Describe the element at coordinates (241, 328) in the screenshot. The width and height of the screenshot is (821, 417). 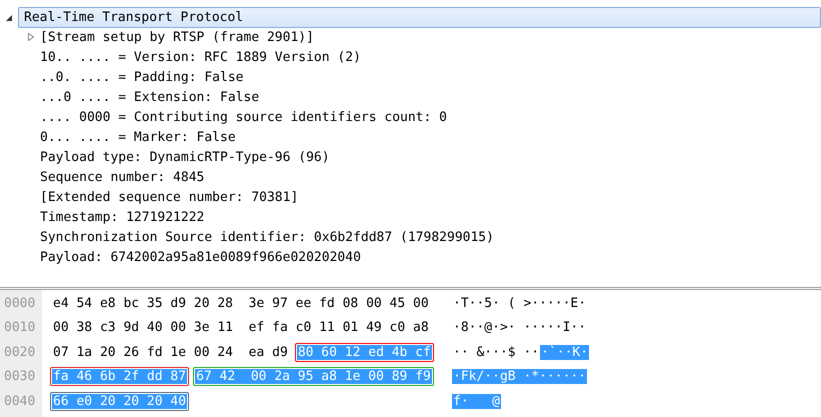
I see `hex-bytes: 00 38 c3 9d 40 00 3e 11 ef fa c0 11 01 49 c0 a8` at that location.